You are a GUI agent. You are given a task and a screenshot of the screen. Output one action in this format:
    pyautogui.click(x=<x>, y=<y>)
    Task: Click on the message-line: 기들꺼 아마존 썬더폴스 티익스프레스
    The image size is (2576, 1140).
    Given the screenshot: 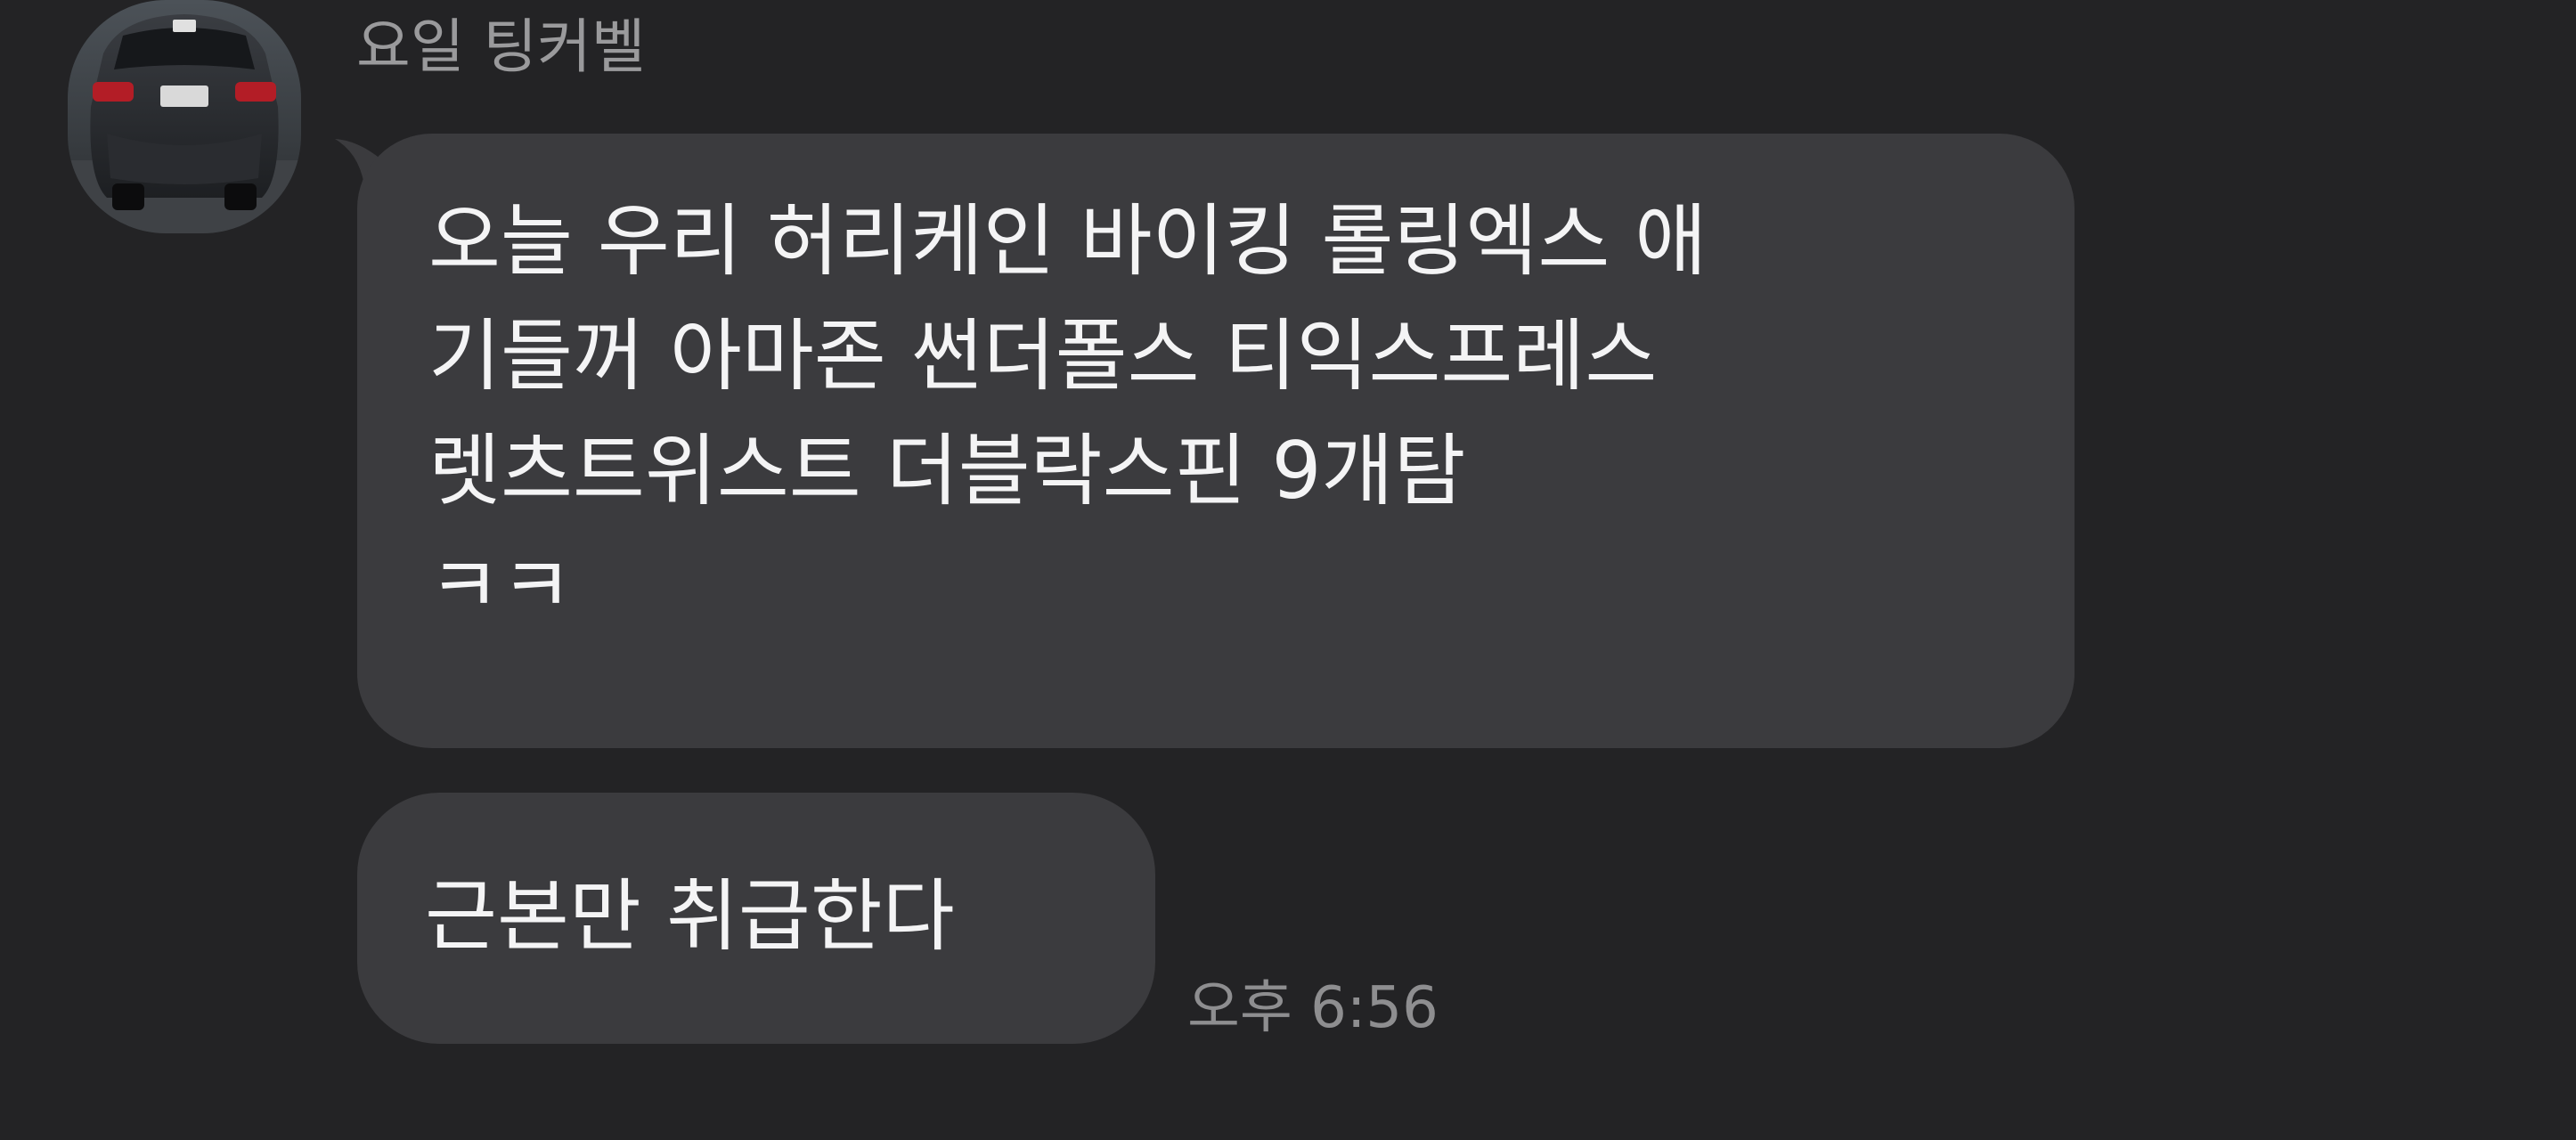 What is the action you would take?
    pyautogui.click(x=1043, y=356)
    